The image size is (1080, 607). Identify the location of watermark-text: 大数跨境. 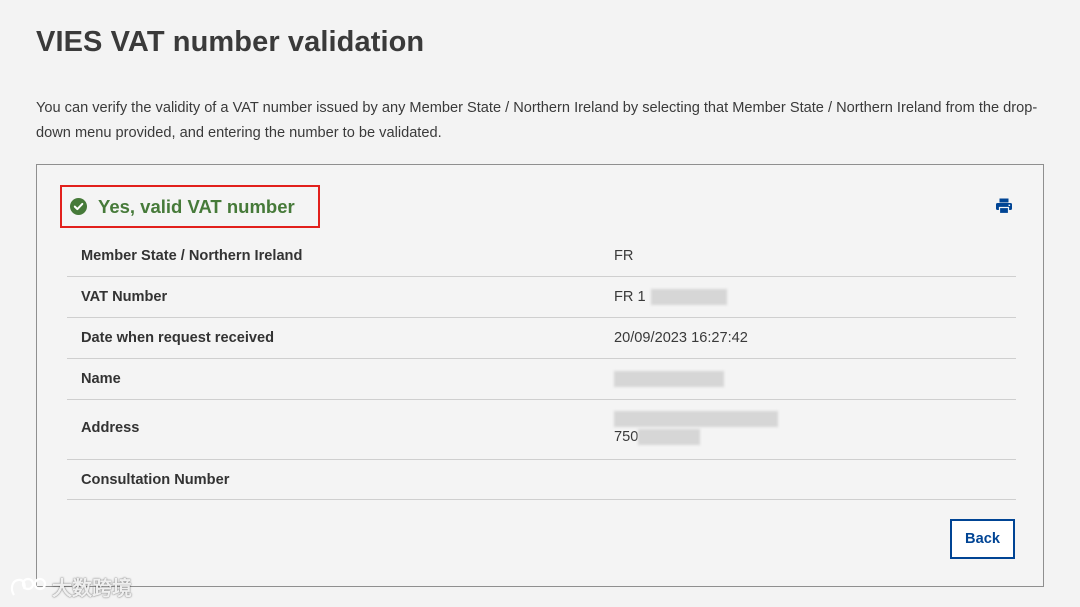
(92, 589).